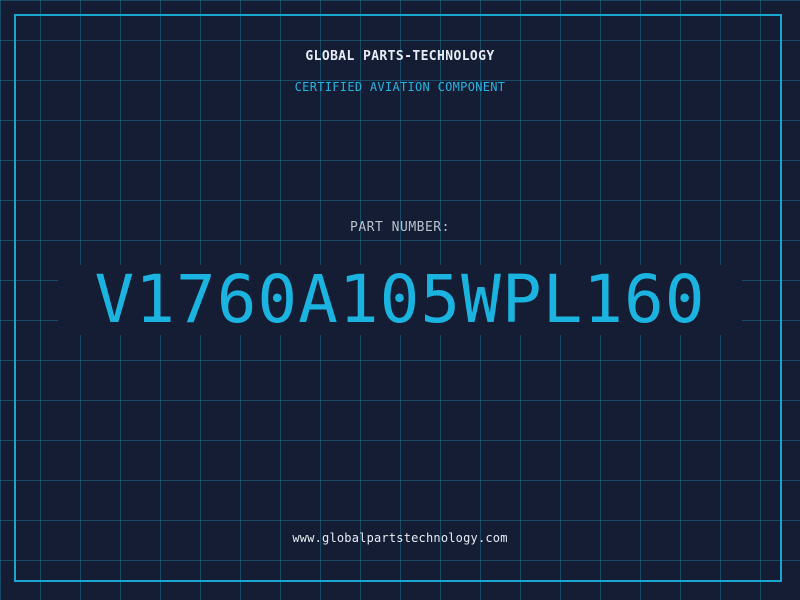 The width and height of the screenshot is (800, 600). Describe the element at coordinates (400, 87) in the screenshot. I see `certification-subtitle: CERTIFIED AVIATION COMPONENT` at that location.